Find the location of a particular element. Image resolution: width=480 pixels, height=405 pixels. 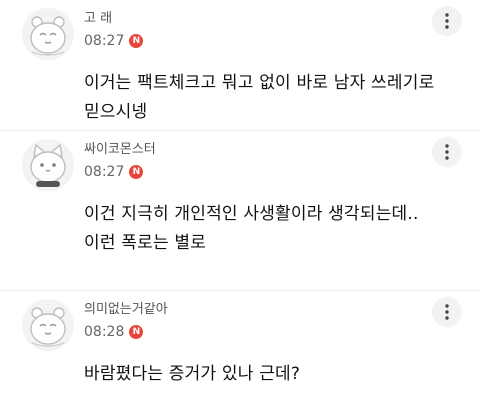

cat-avatar-icon is located at coordinates (48, 165).